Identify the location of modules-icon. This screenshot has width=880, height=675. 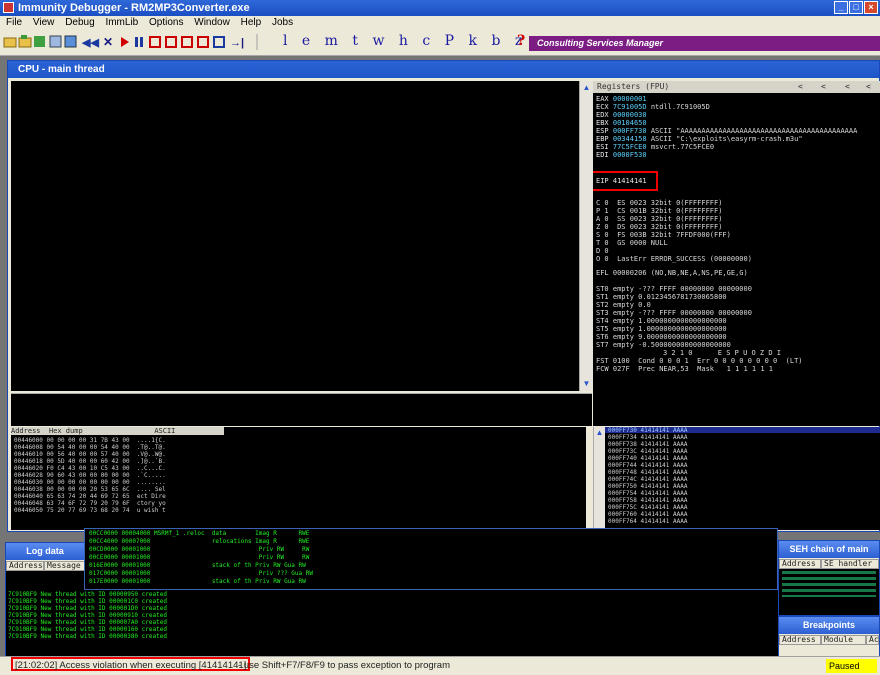
(70, 41).